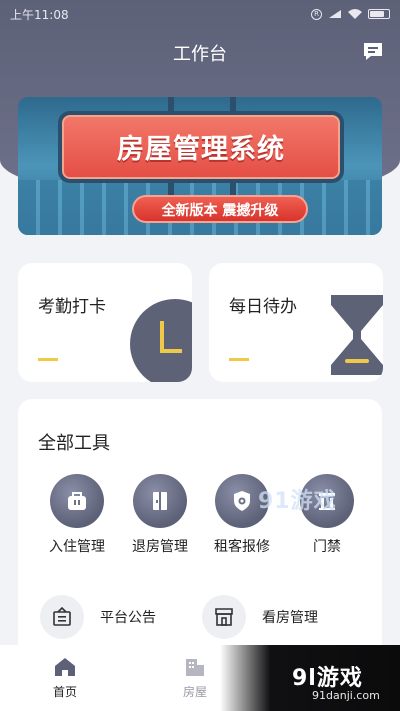 This screenshot has width=400, height=711. What do you see at coordinates (62, 617) in the screenshot?
I see `notice-icon` at bounding box center [62, 617].